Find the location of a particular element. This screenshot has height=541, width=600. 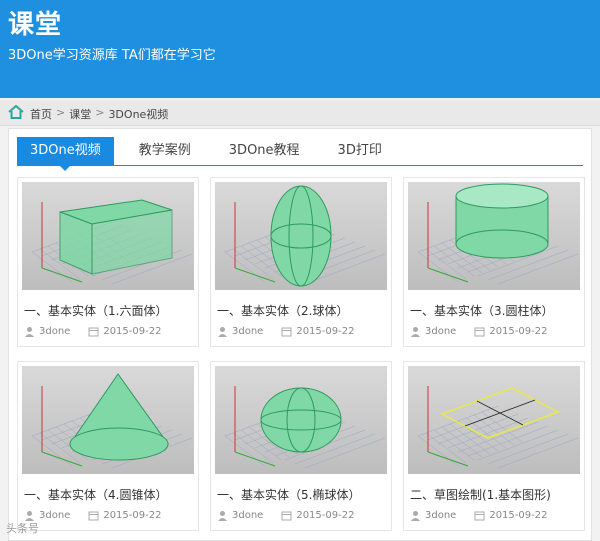

video-title: 二、草图绘制(1.基本图形) is located at coordinates (480, 494).